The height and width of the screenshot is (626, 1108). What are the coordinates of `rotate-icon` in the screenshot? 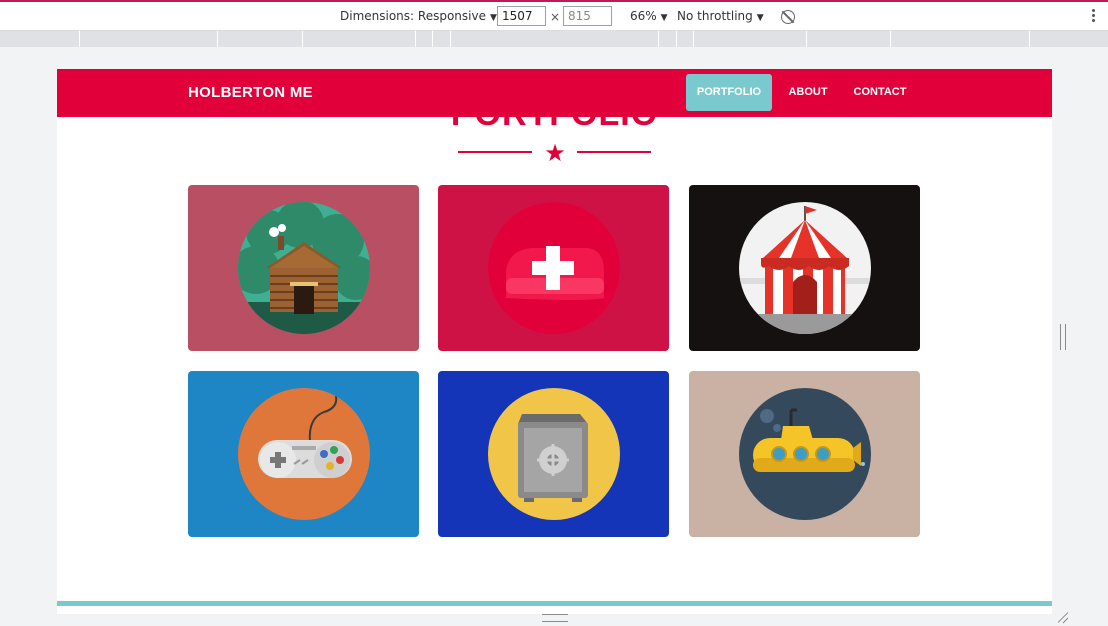 It's located at (788, 17).